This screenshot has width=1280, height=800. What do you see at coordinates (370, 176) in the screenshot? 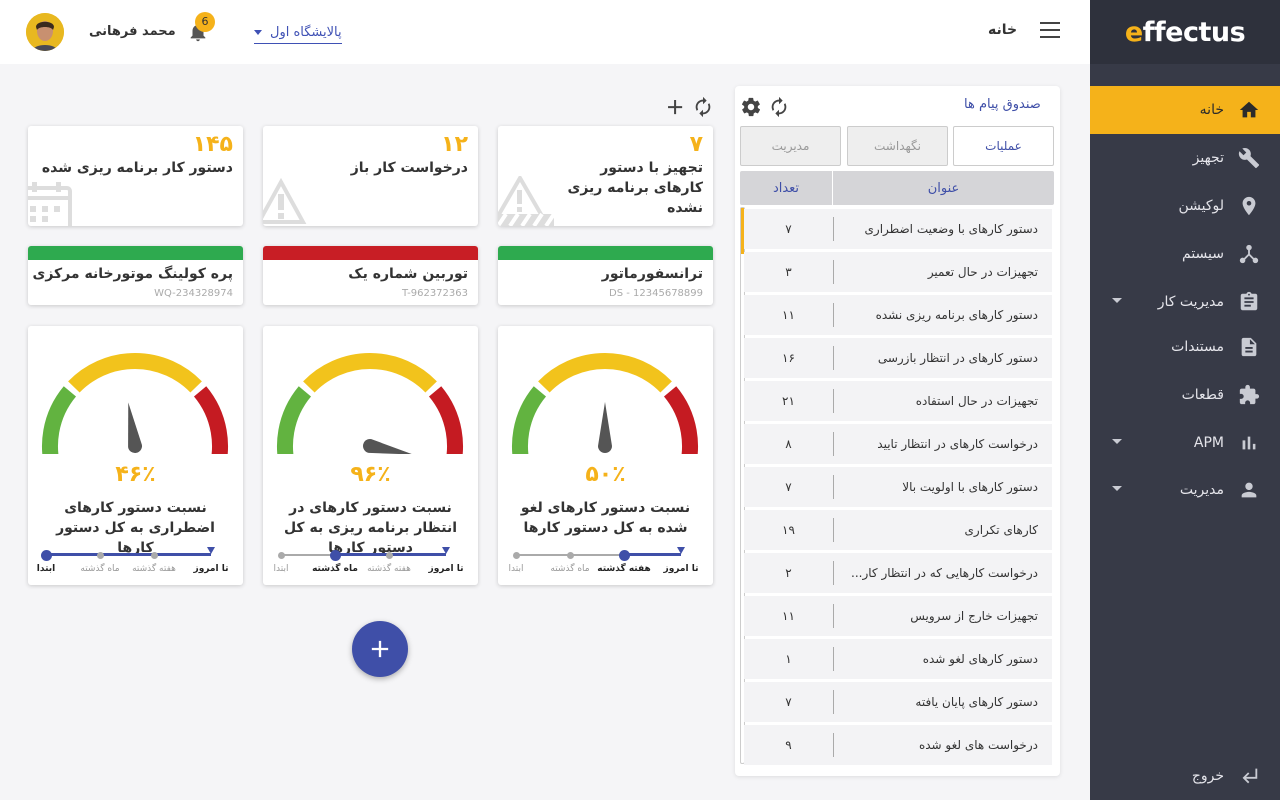
I see `stat-card-open-requests: ۱۲ درخواست کار باز` at bounding box center [370, 176].